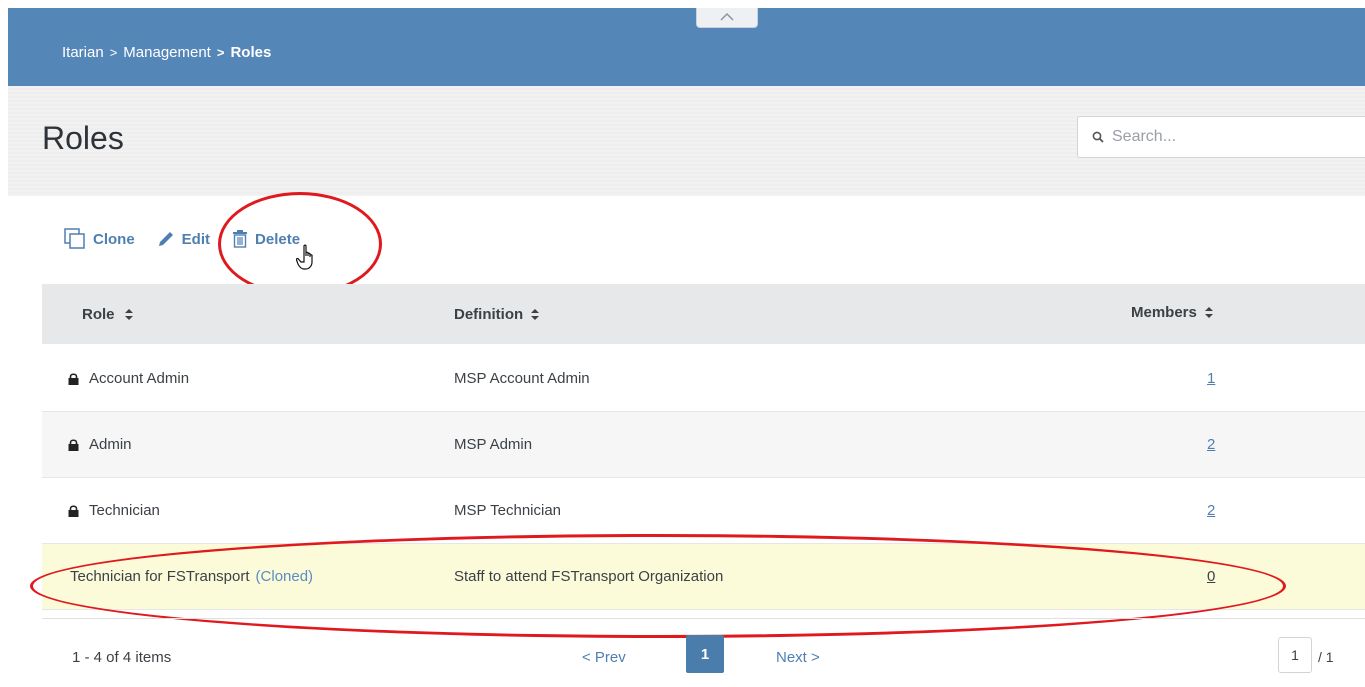 The height and width of the screenshot is (687, 1365). I want to click on definition-cell: Staff to attend FSTransport Organization, so click(589, 576).